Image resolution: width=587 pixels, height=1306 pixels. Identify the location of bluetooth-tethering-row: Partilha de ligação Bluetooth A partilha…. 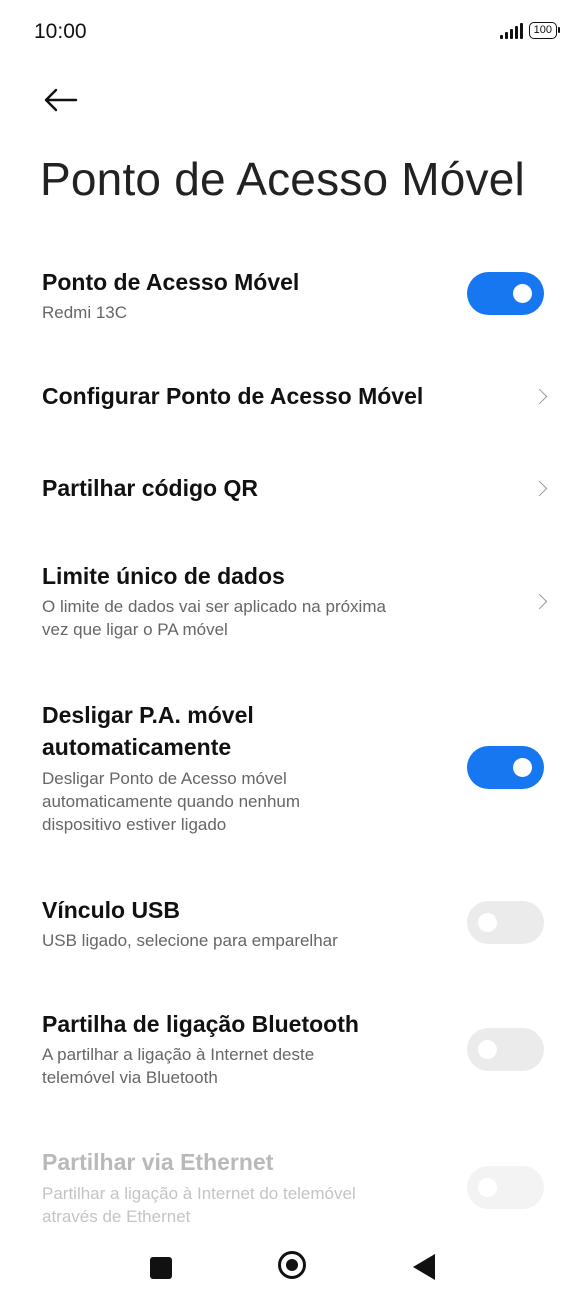
(293, 1051).